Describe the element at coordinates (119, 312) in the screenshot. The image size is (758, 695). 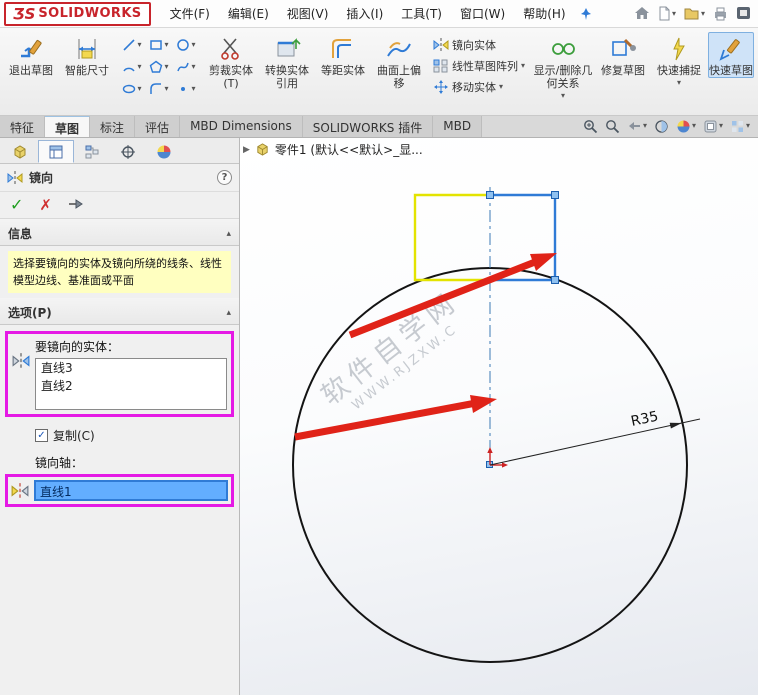
I see `options-section-header: 选项(P) ▴` at that location.